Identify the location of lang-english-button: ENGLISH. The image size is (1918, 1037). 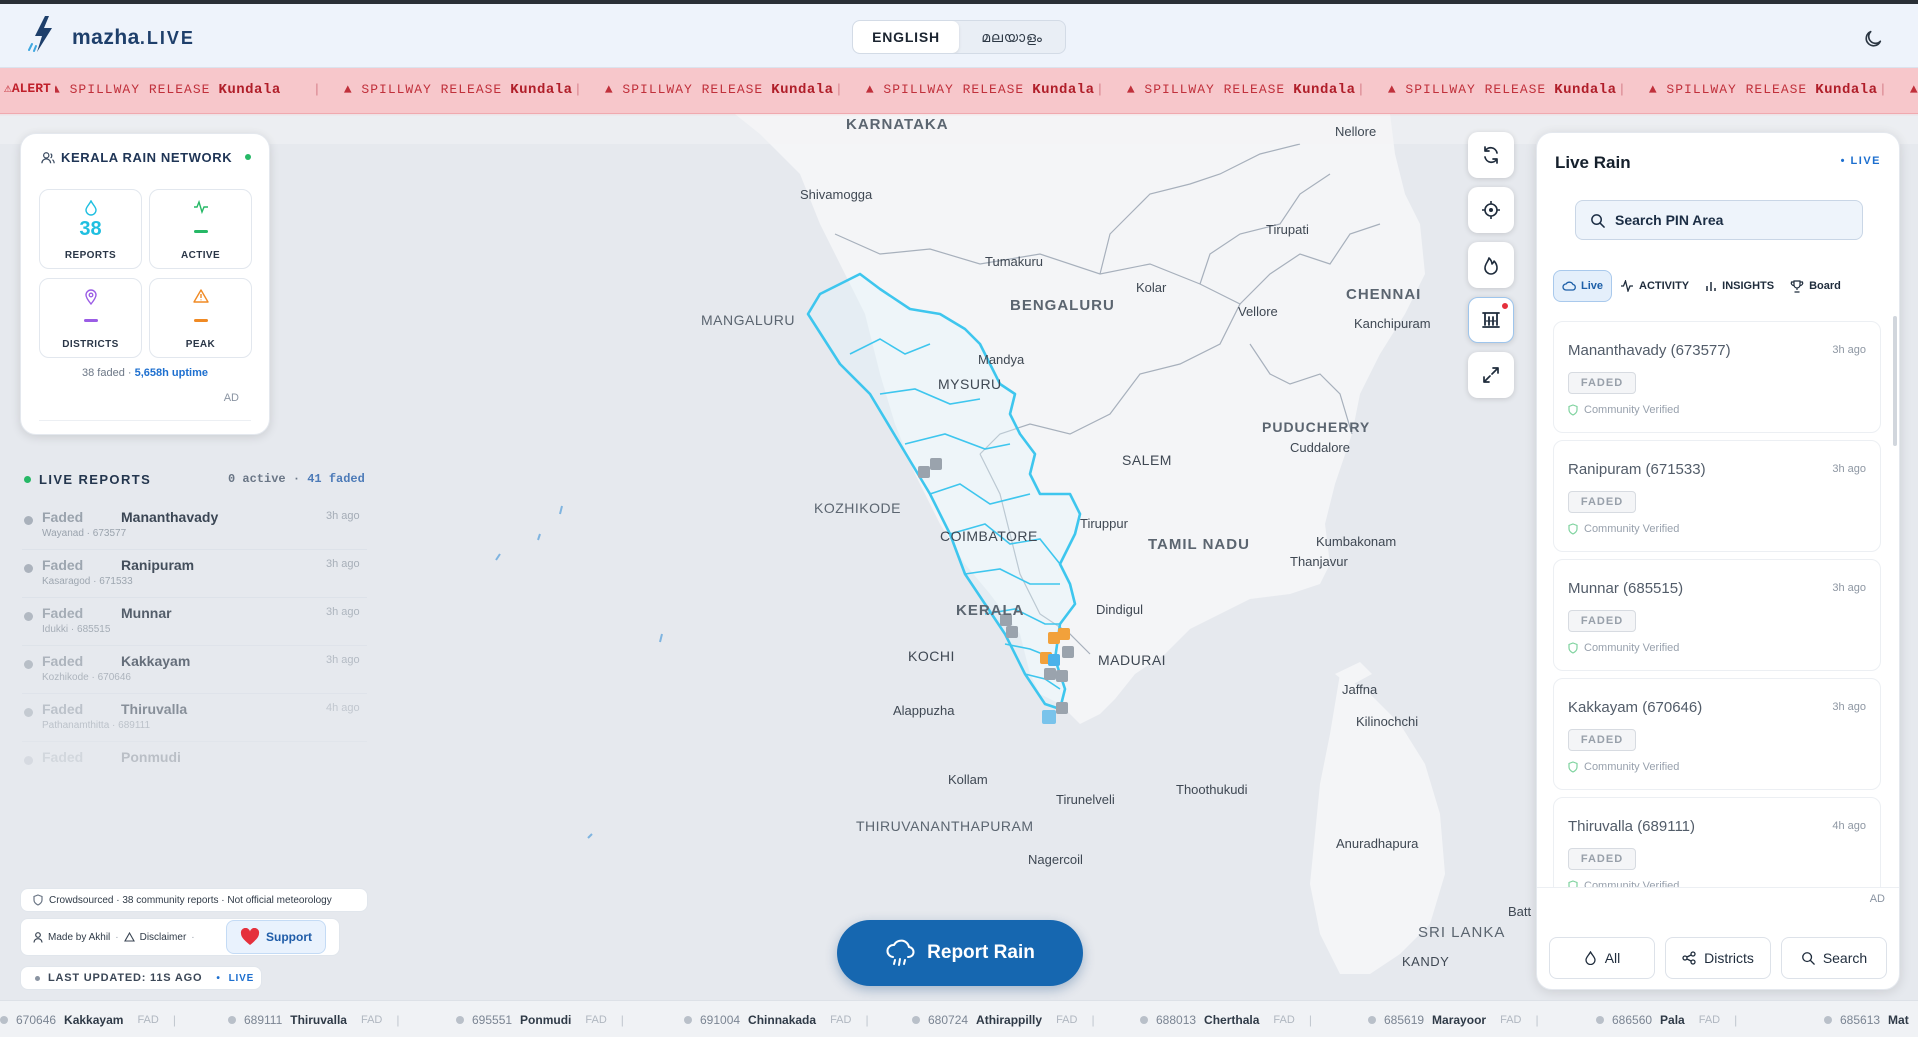
(906, 37).